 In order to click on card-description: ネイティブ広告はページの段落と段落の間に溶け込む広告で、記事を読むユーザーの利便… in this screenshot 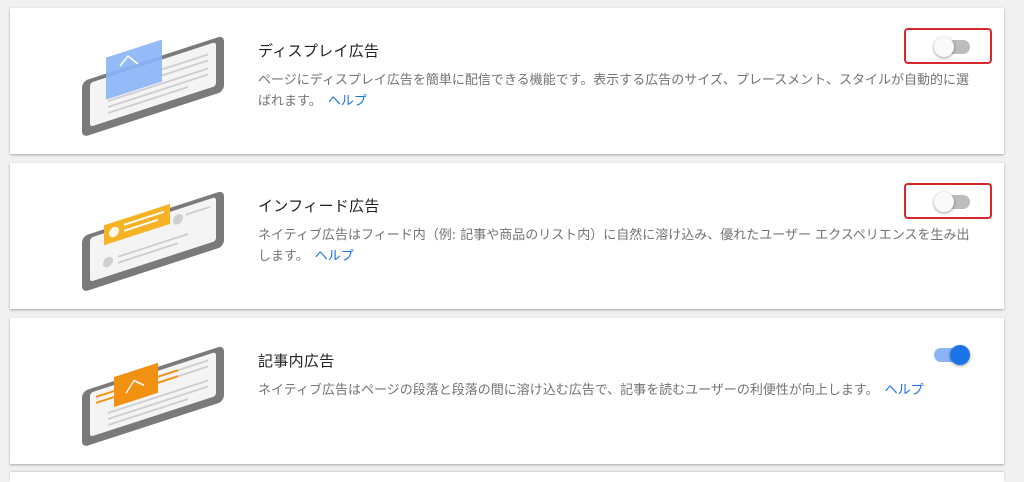, I will do `click(618, 390)`.